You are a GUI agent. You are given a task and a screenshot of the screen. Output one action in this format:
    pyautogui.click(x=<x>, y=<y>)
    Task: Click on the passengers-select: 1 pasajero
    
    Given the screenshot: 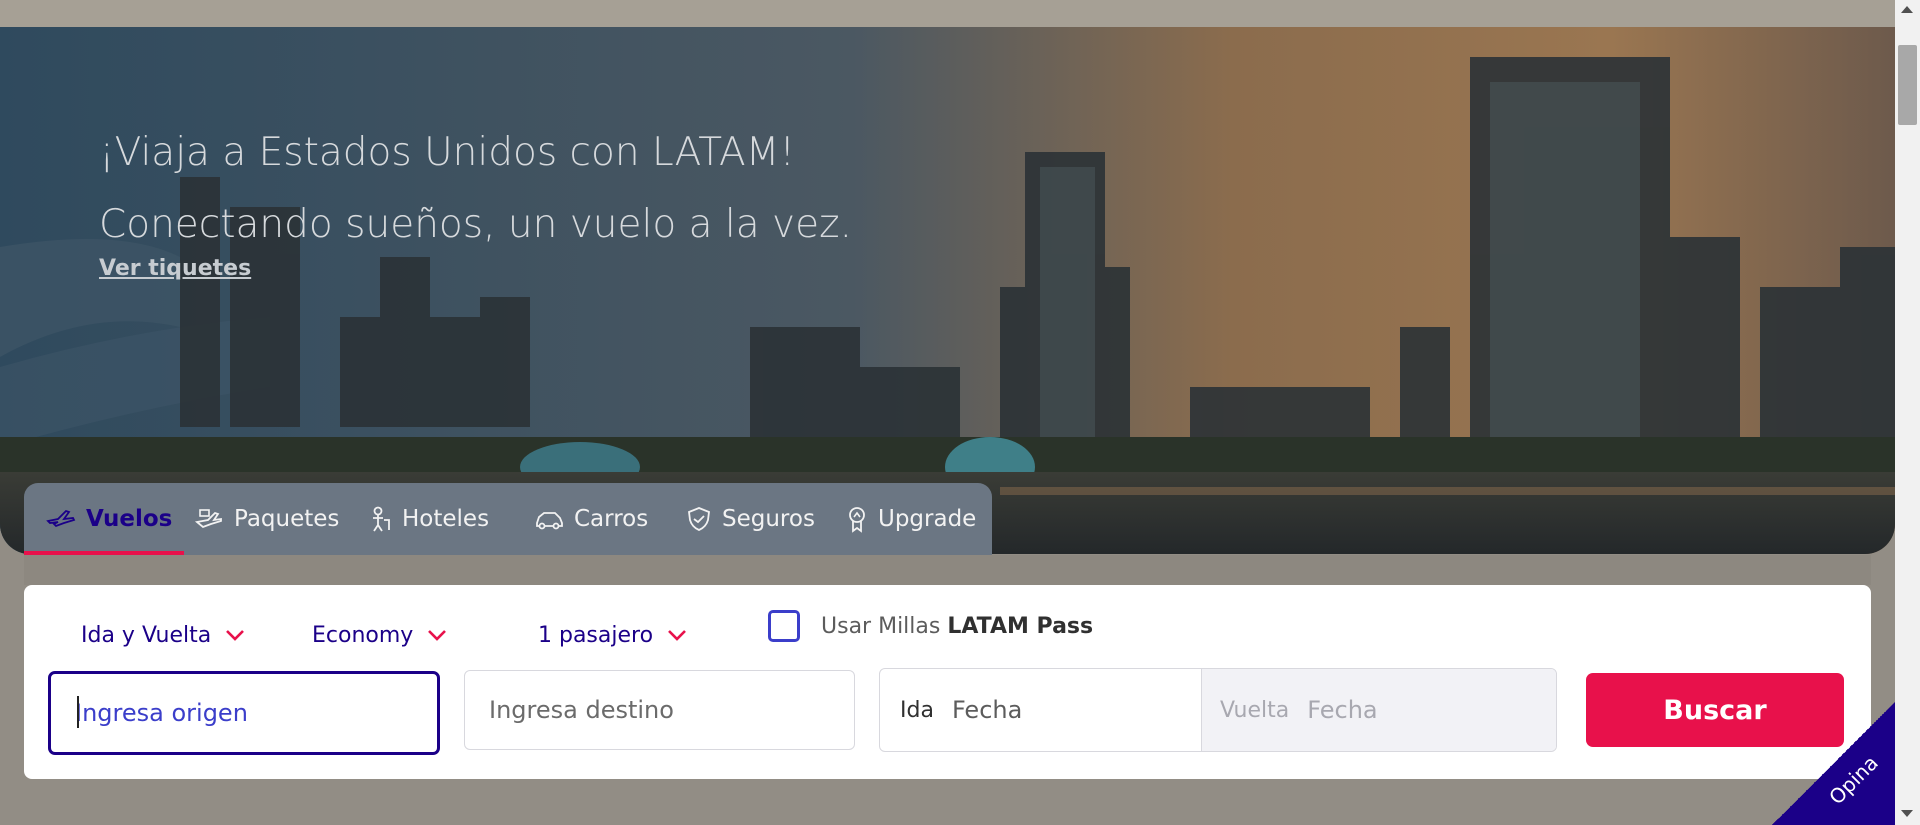 What is the action you would take?
    pyautogui.click(x=612, y=635)
    